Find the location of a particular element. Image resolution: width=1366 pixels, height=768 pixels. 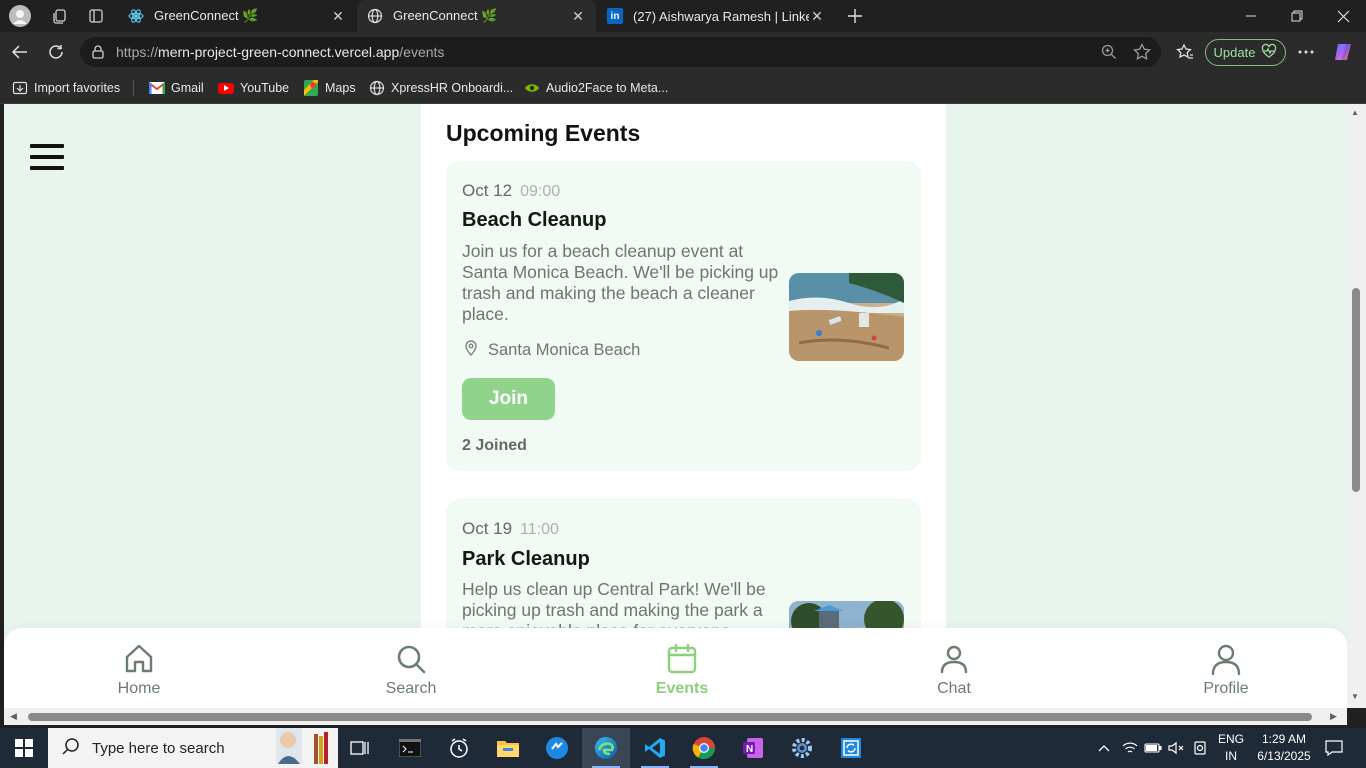

bookmark-divider is located at coordinates (133, 88).